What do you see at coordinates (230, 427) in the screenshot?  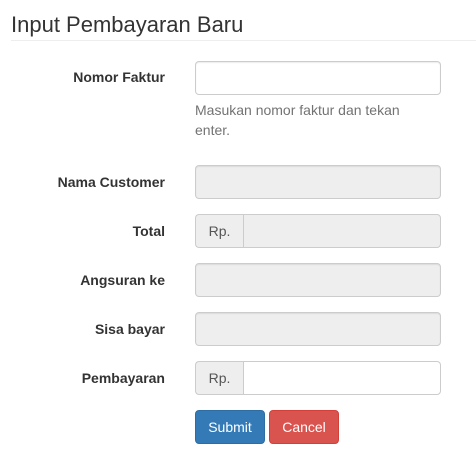 I see `submit-button: Submit` at bounding box center [230, 427].